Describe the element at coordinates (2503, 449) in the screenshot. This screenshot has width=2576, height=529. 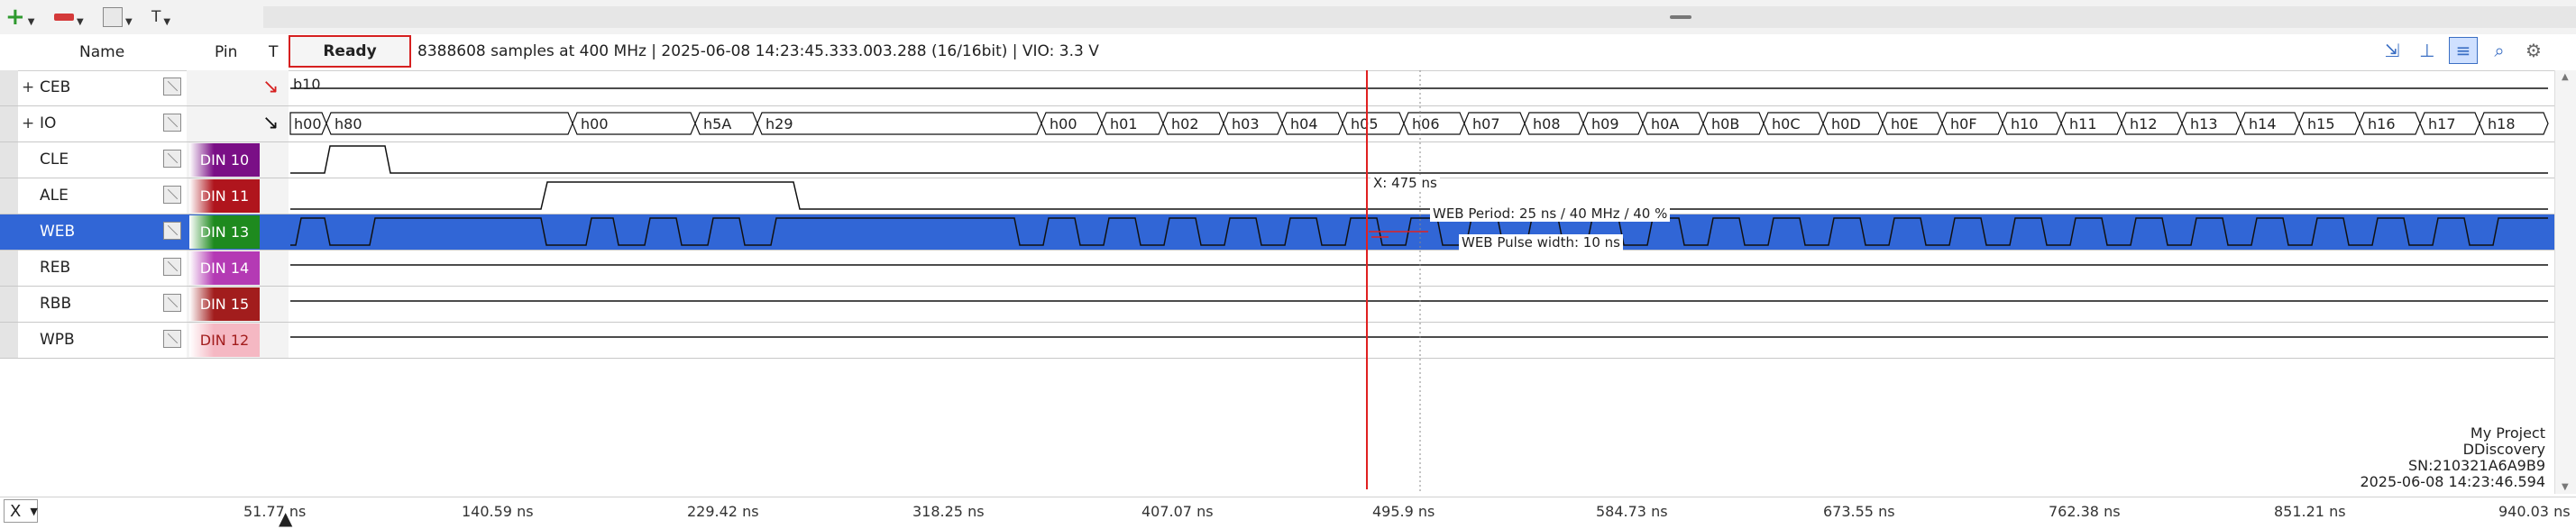
I see `device-name: DDiscovery` at that location.